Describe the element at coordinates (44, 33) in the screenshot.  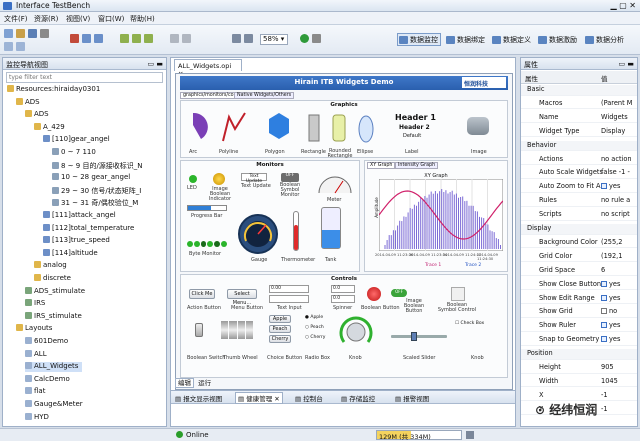
I see `print-icon` at that location.